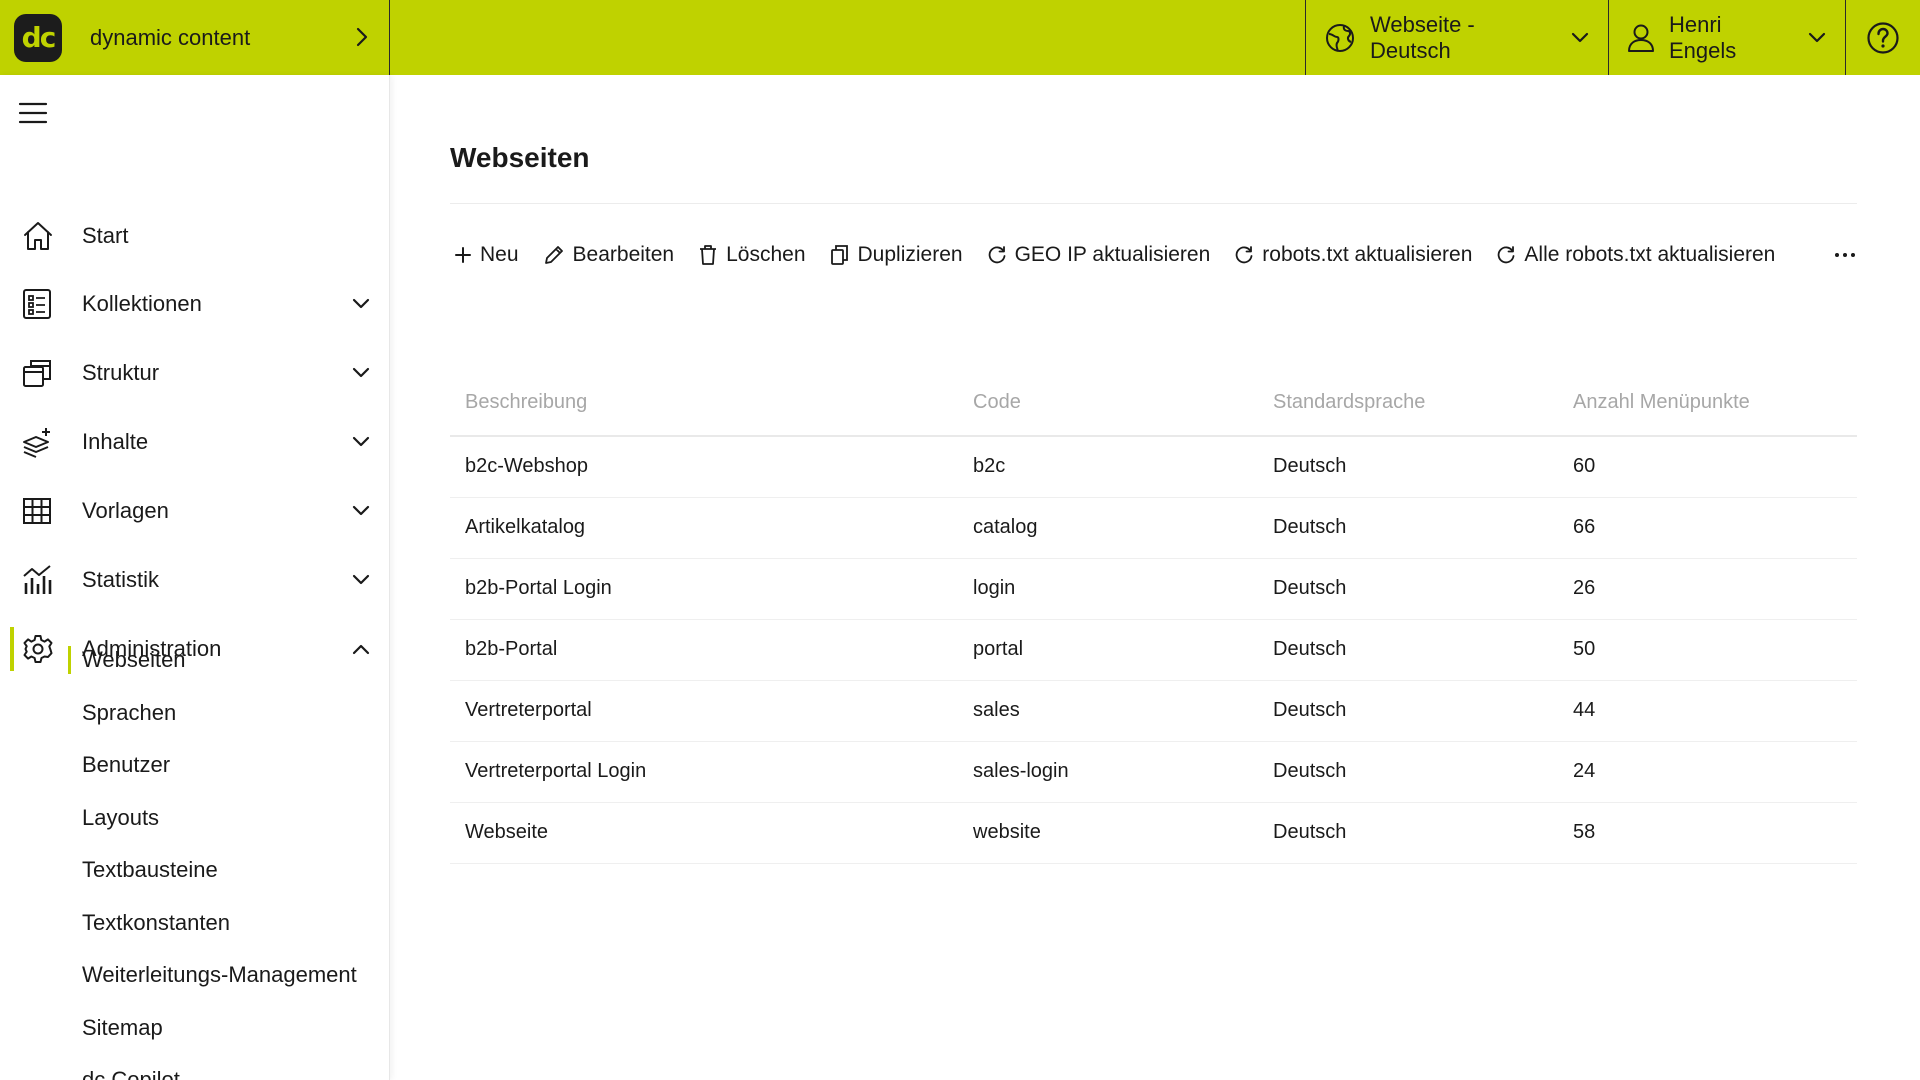  I want to click on list-icon, so click(37, 304).